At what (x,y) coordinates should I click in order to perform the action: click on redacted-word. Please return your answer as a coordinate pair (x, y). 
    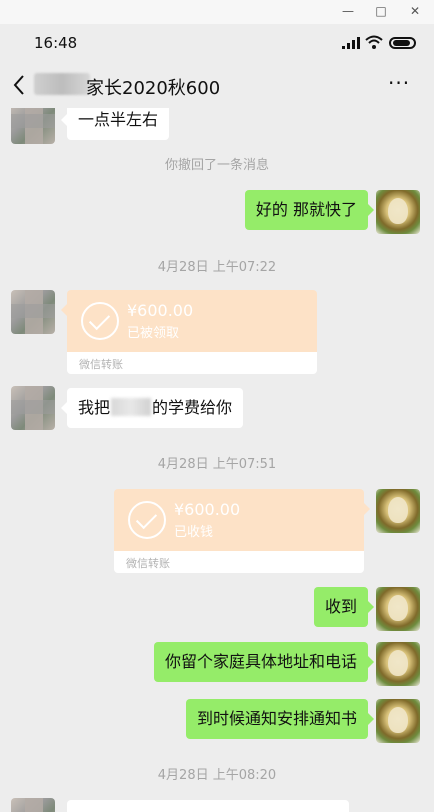
    Looking at the image, I should click on (131, 407).